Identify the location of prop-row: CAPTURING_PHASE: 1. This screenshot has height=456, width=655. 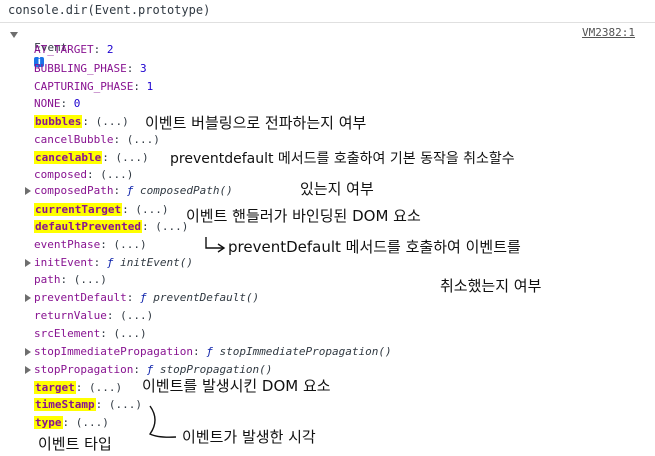
(94, 86).